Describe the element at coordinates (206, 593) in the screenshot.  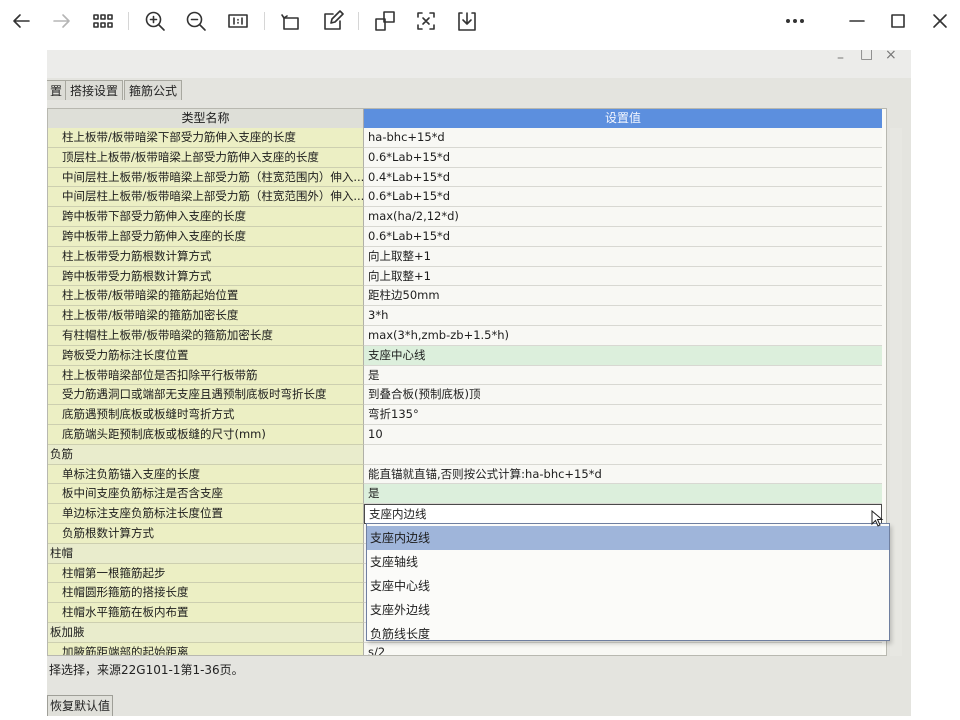
I see `type-name-cell: 柱帽圆形箍筋的搭接长度` at that location.